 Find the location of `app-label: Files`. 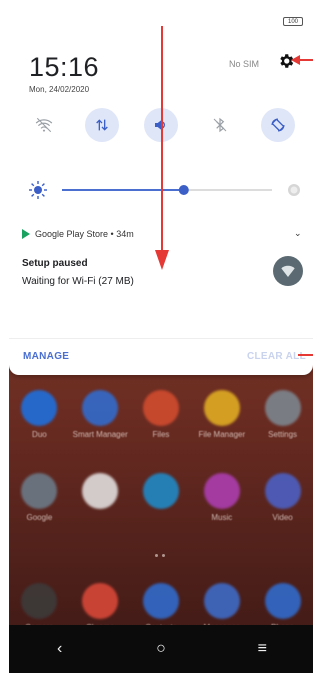

app-label: Files is located at coordinates (161, 434).